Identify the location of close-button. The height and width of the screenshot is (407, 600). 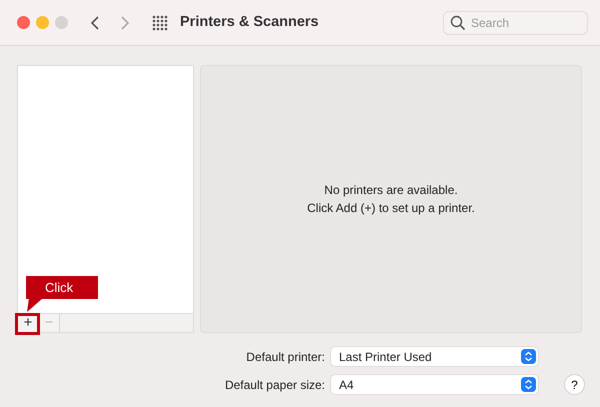
(23, 22).